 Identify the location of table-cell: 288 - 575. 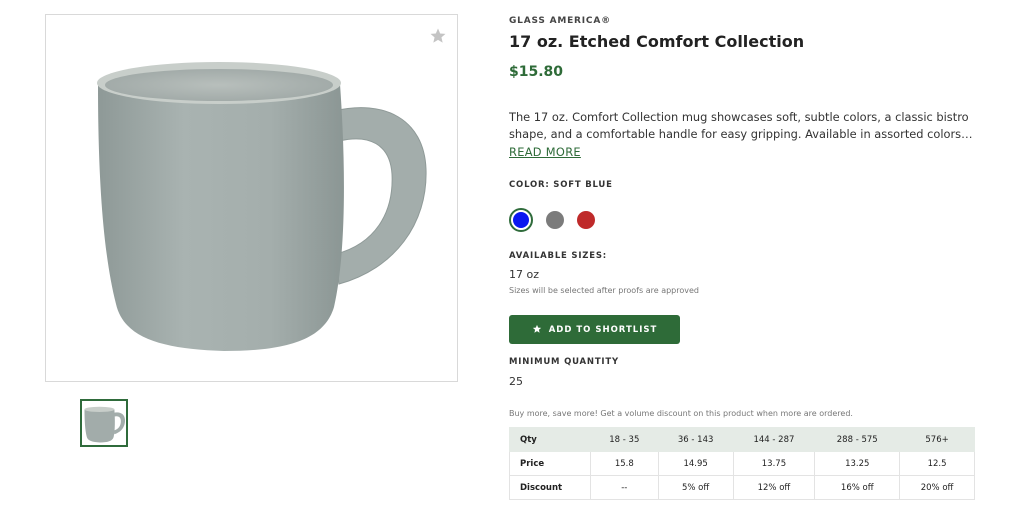
(857, 439).